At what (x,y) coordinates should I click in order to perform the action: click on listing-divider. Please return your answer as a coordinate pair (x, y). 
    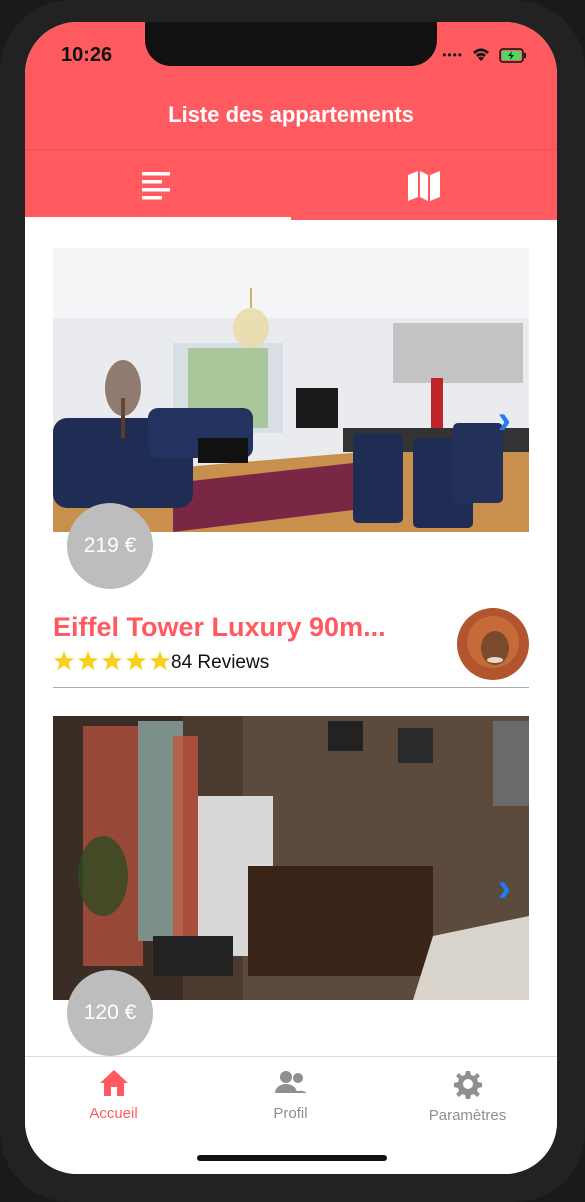
    Looking at the image, I should click on (291, 687).